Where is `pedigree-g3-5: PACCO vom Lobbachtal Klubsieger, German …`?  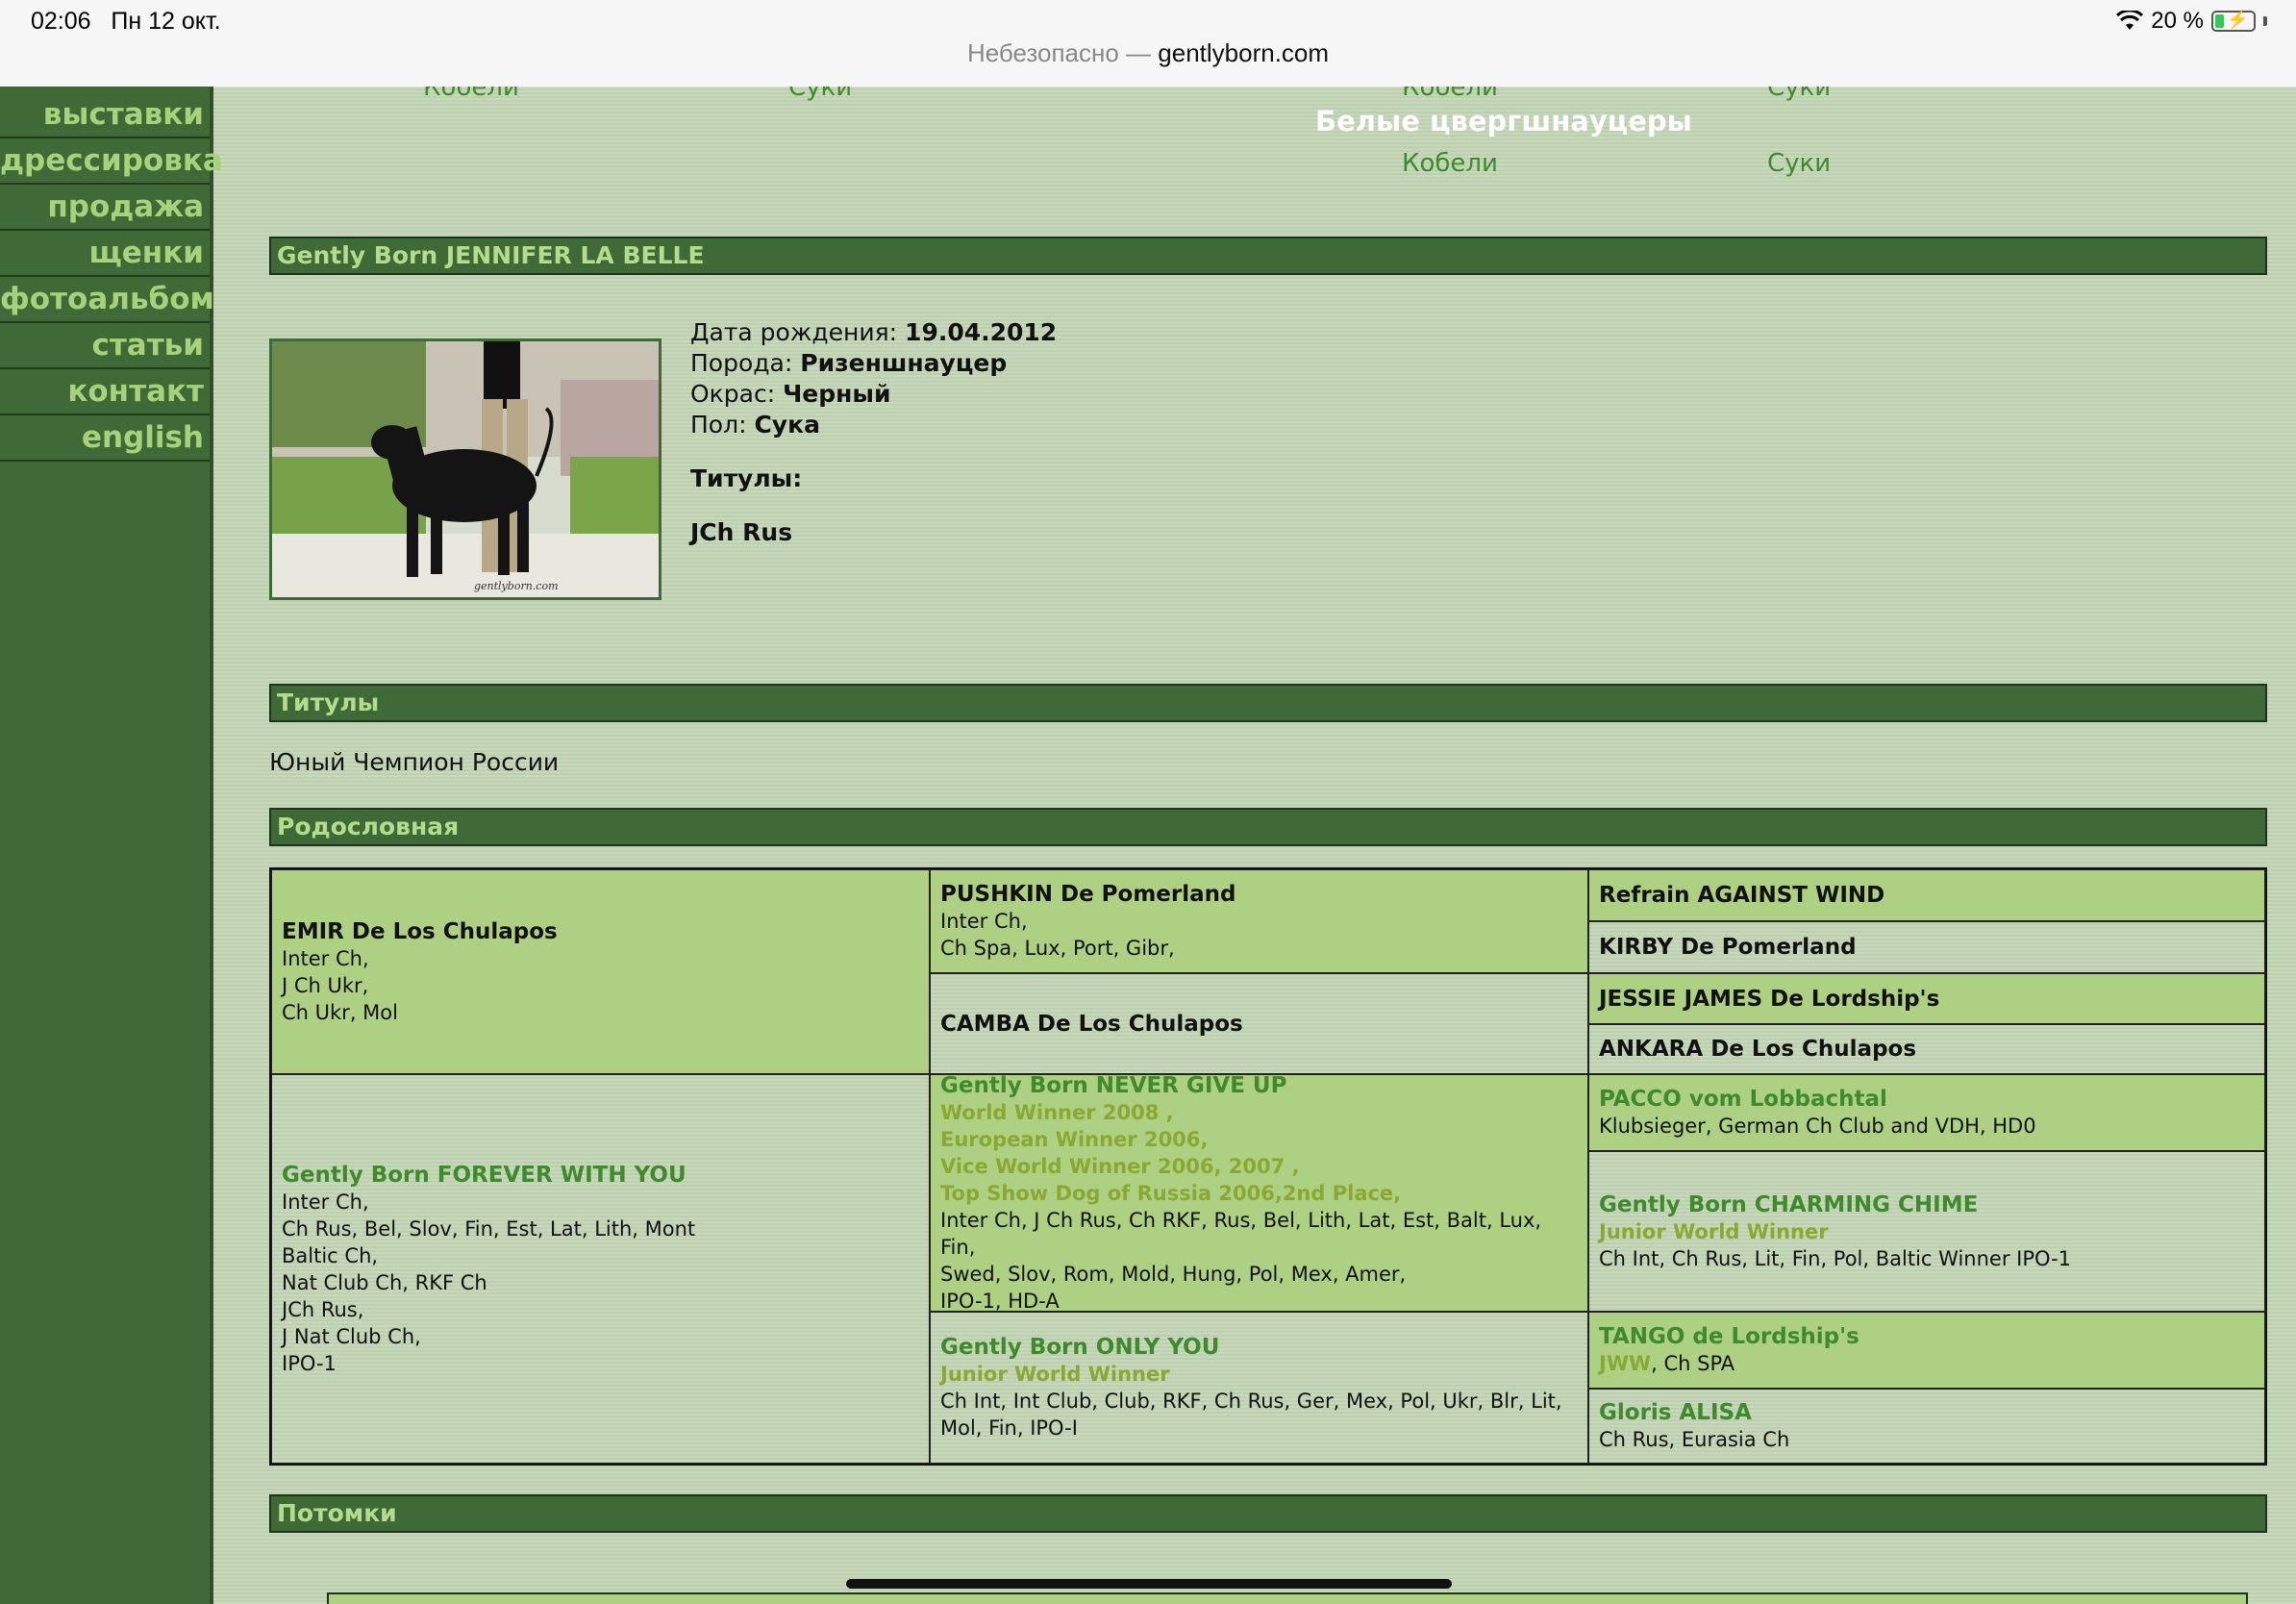
pedigree-g3-5: PACCO vom Lobbachtal Klubsieger, German … is located at coordinates (1926, 1112).